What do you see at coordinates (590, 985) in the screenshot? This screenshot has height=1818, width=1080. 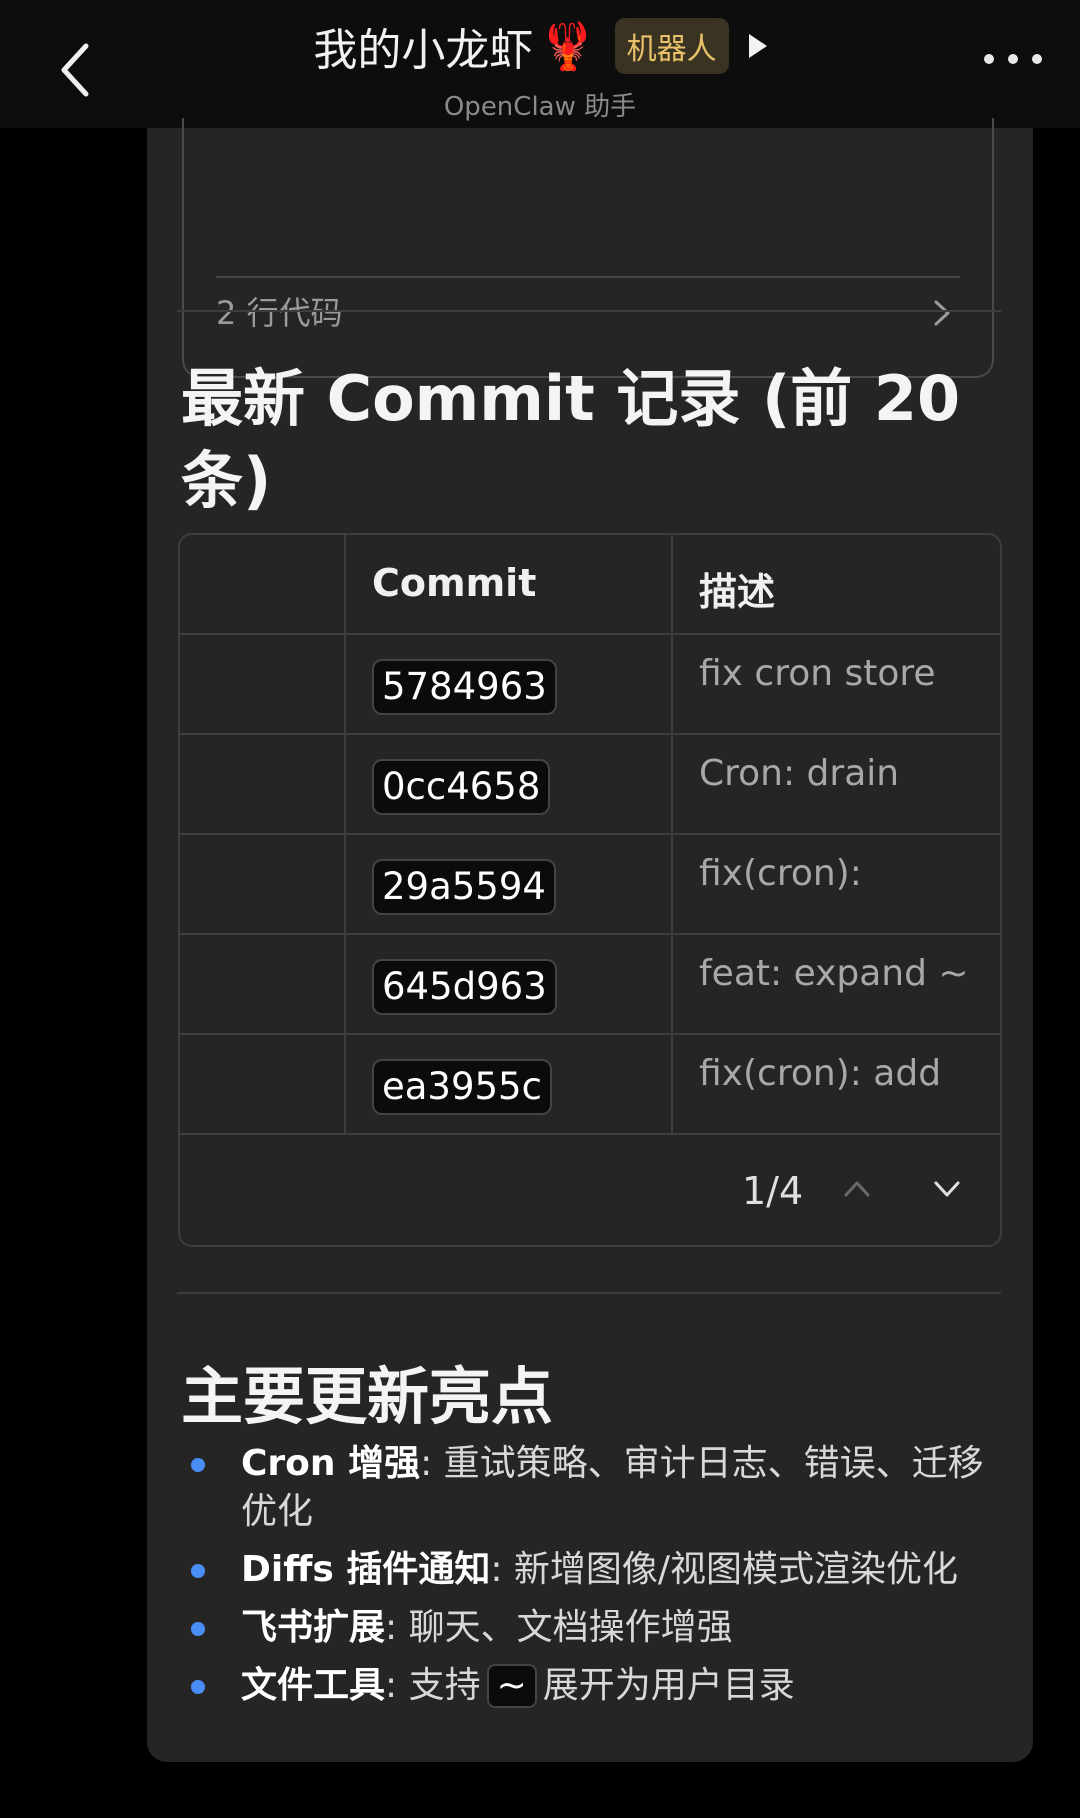 I see `table-row: 645d963 feat: expand ~` at bounding box center [590, 985].